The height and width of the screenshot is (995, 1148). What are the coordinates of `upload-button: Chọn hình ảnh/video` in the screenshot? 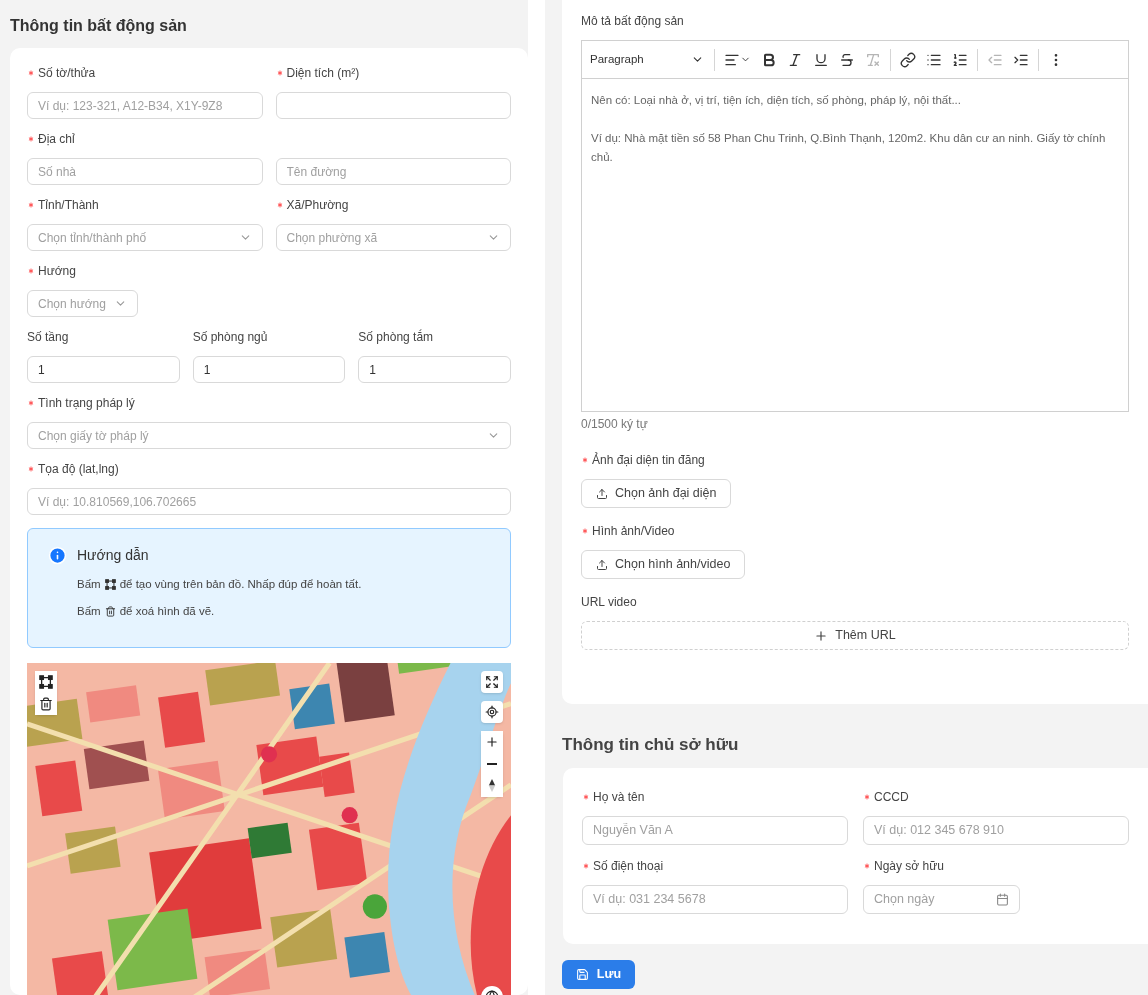 It's located at (663, 564).